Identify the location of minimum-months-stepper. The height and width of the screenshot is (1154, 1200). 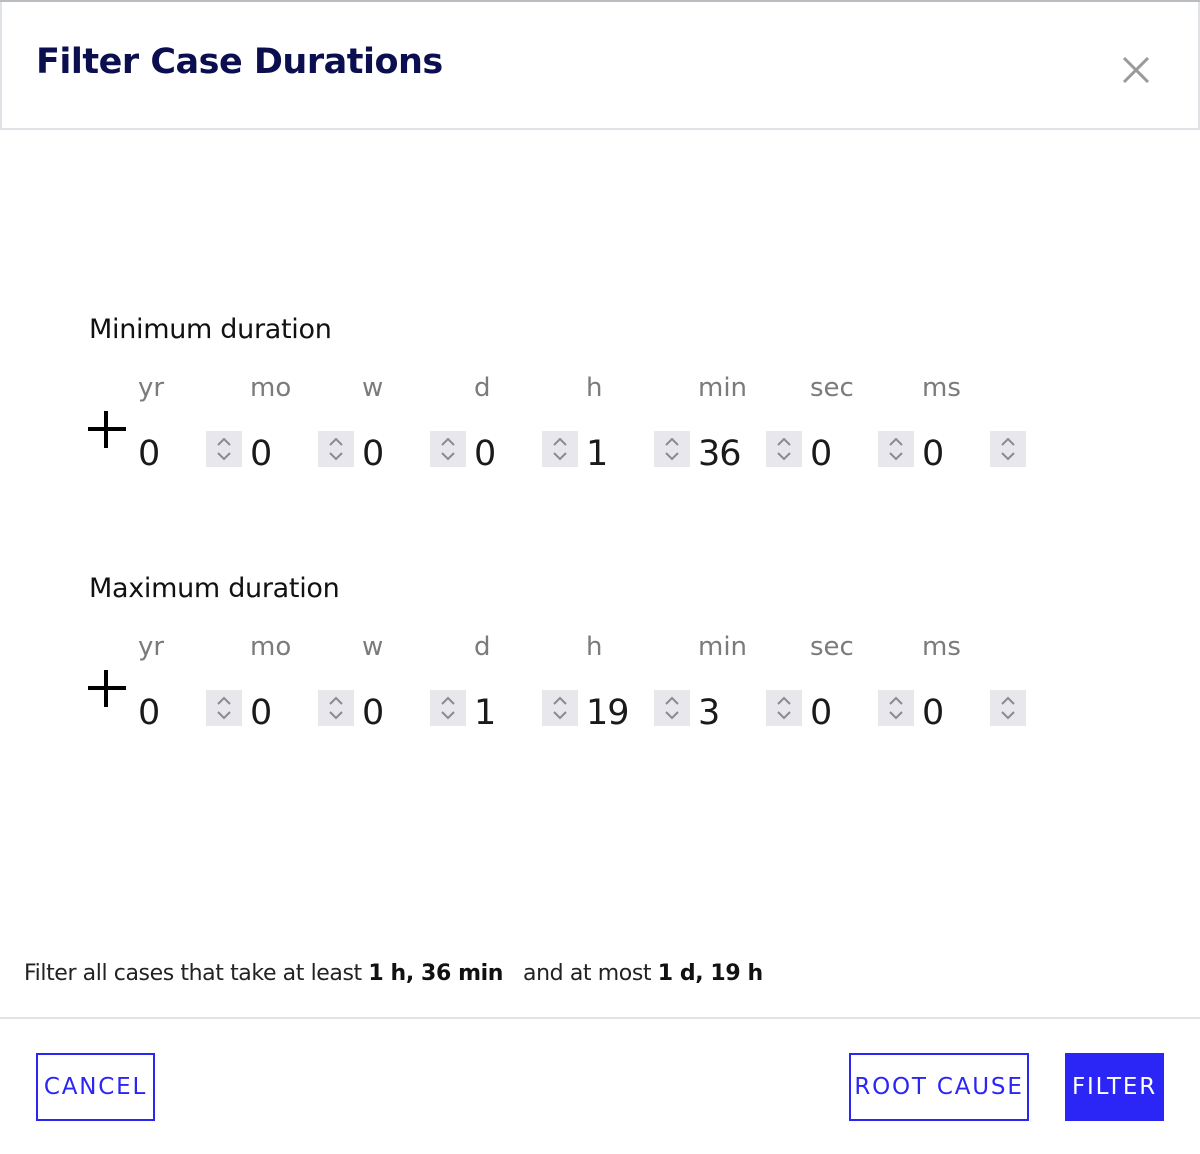
(336, 449).